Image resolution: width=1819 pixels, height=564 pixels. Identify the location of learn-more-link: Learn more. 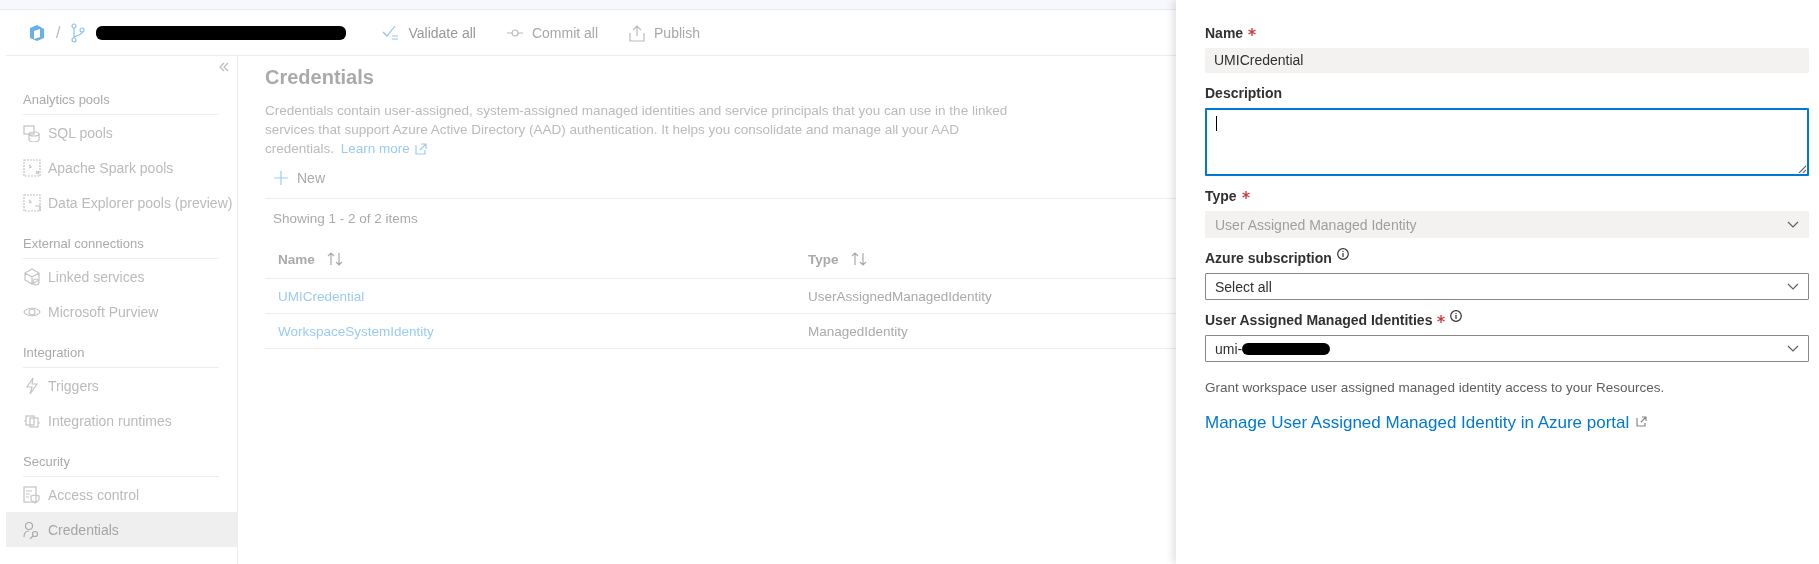
(383, 148).